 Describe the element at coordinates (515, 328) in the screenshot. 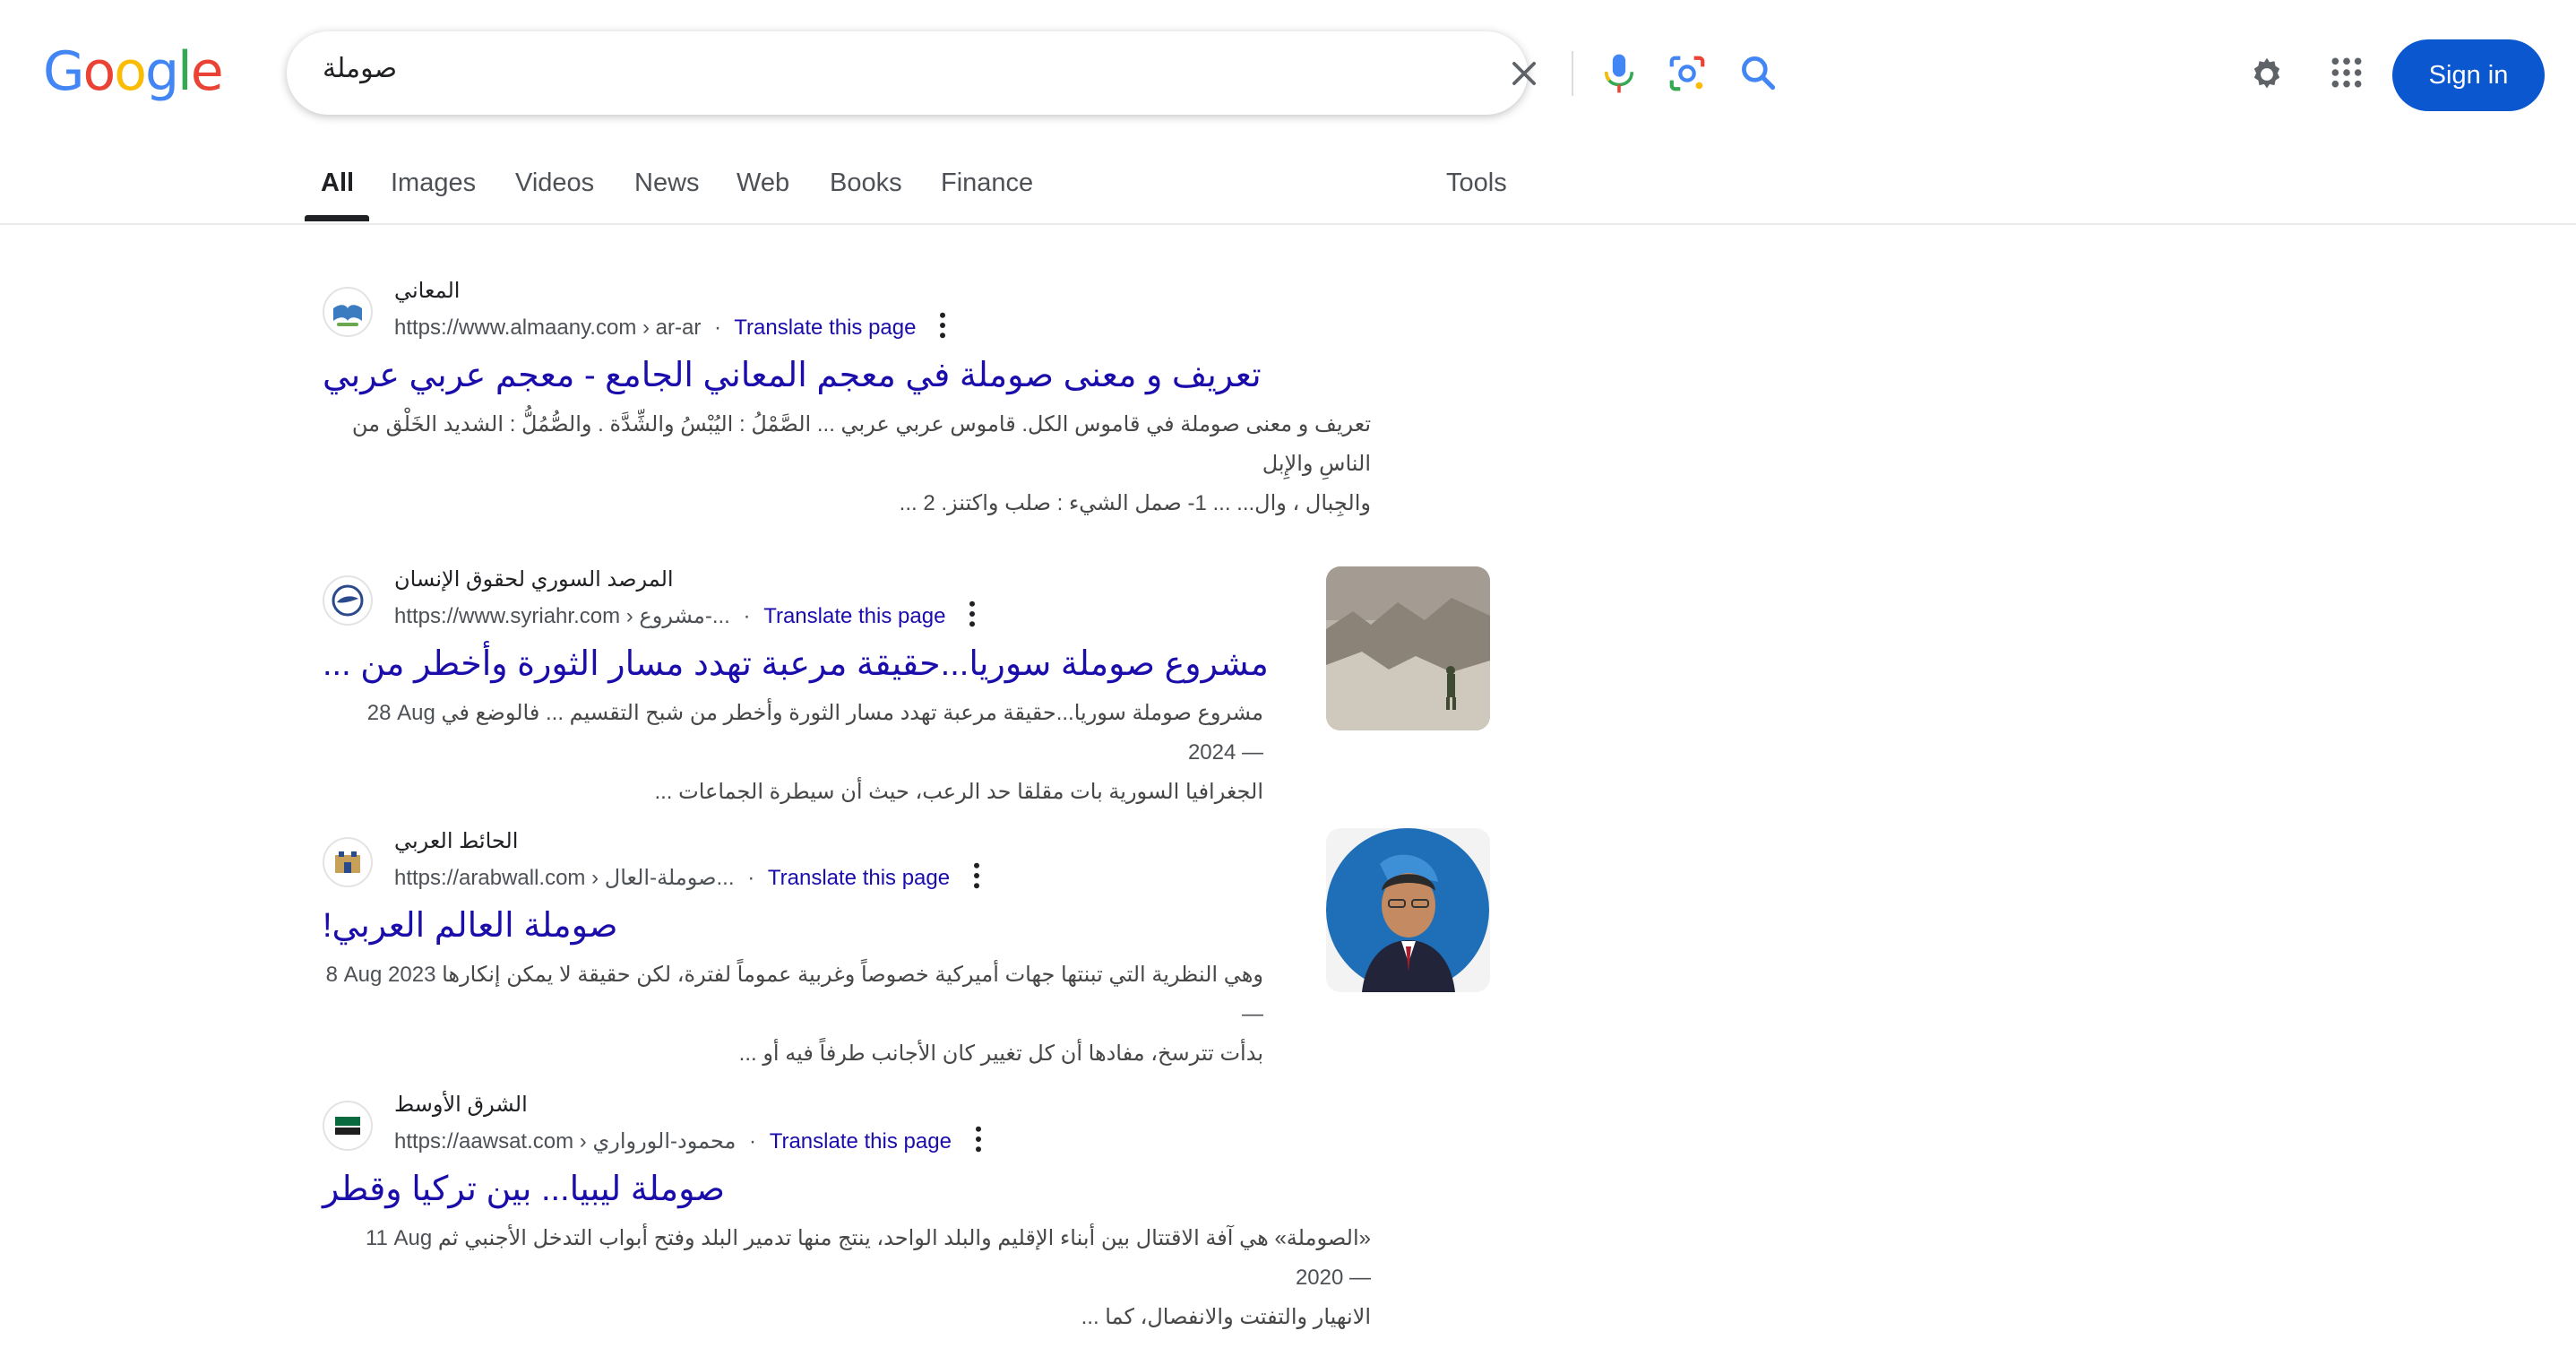

I see `url-domain: https://www.almaany.com` at that location.